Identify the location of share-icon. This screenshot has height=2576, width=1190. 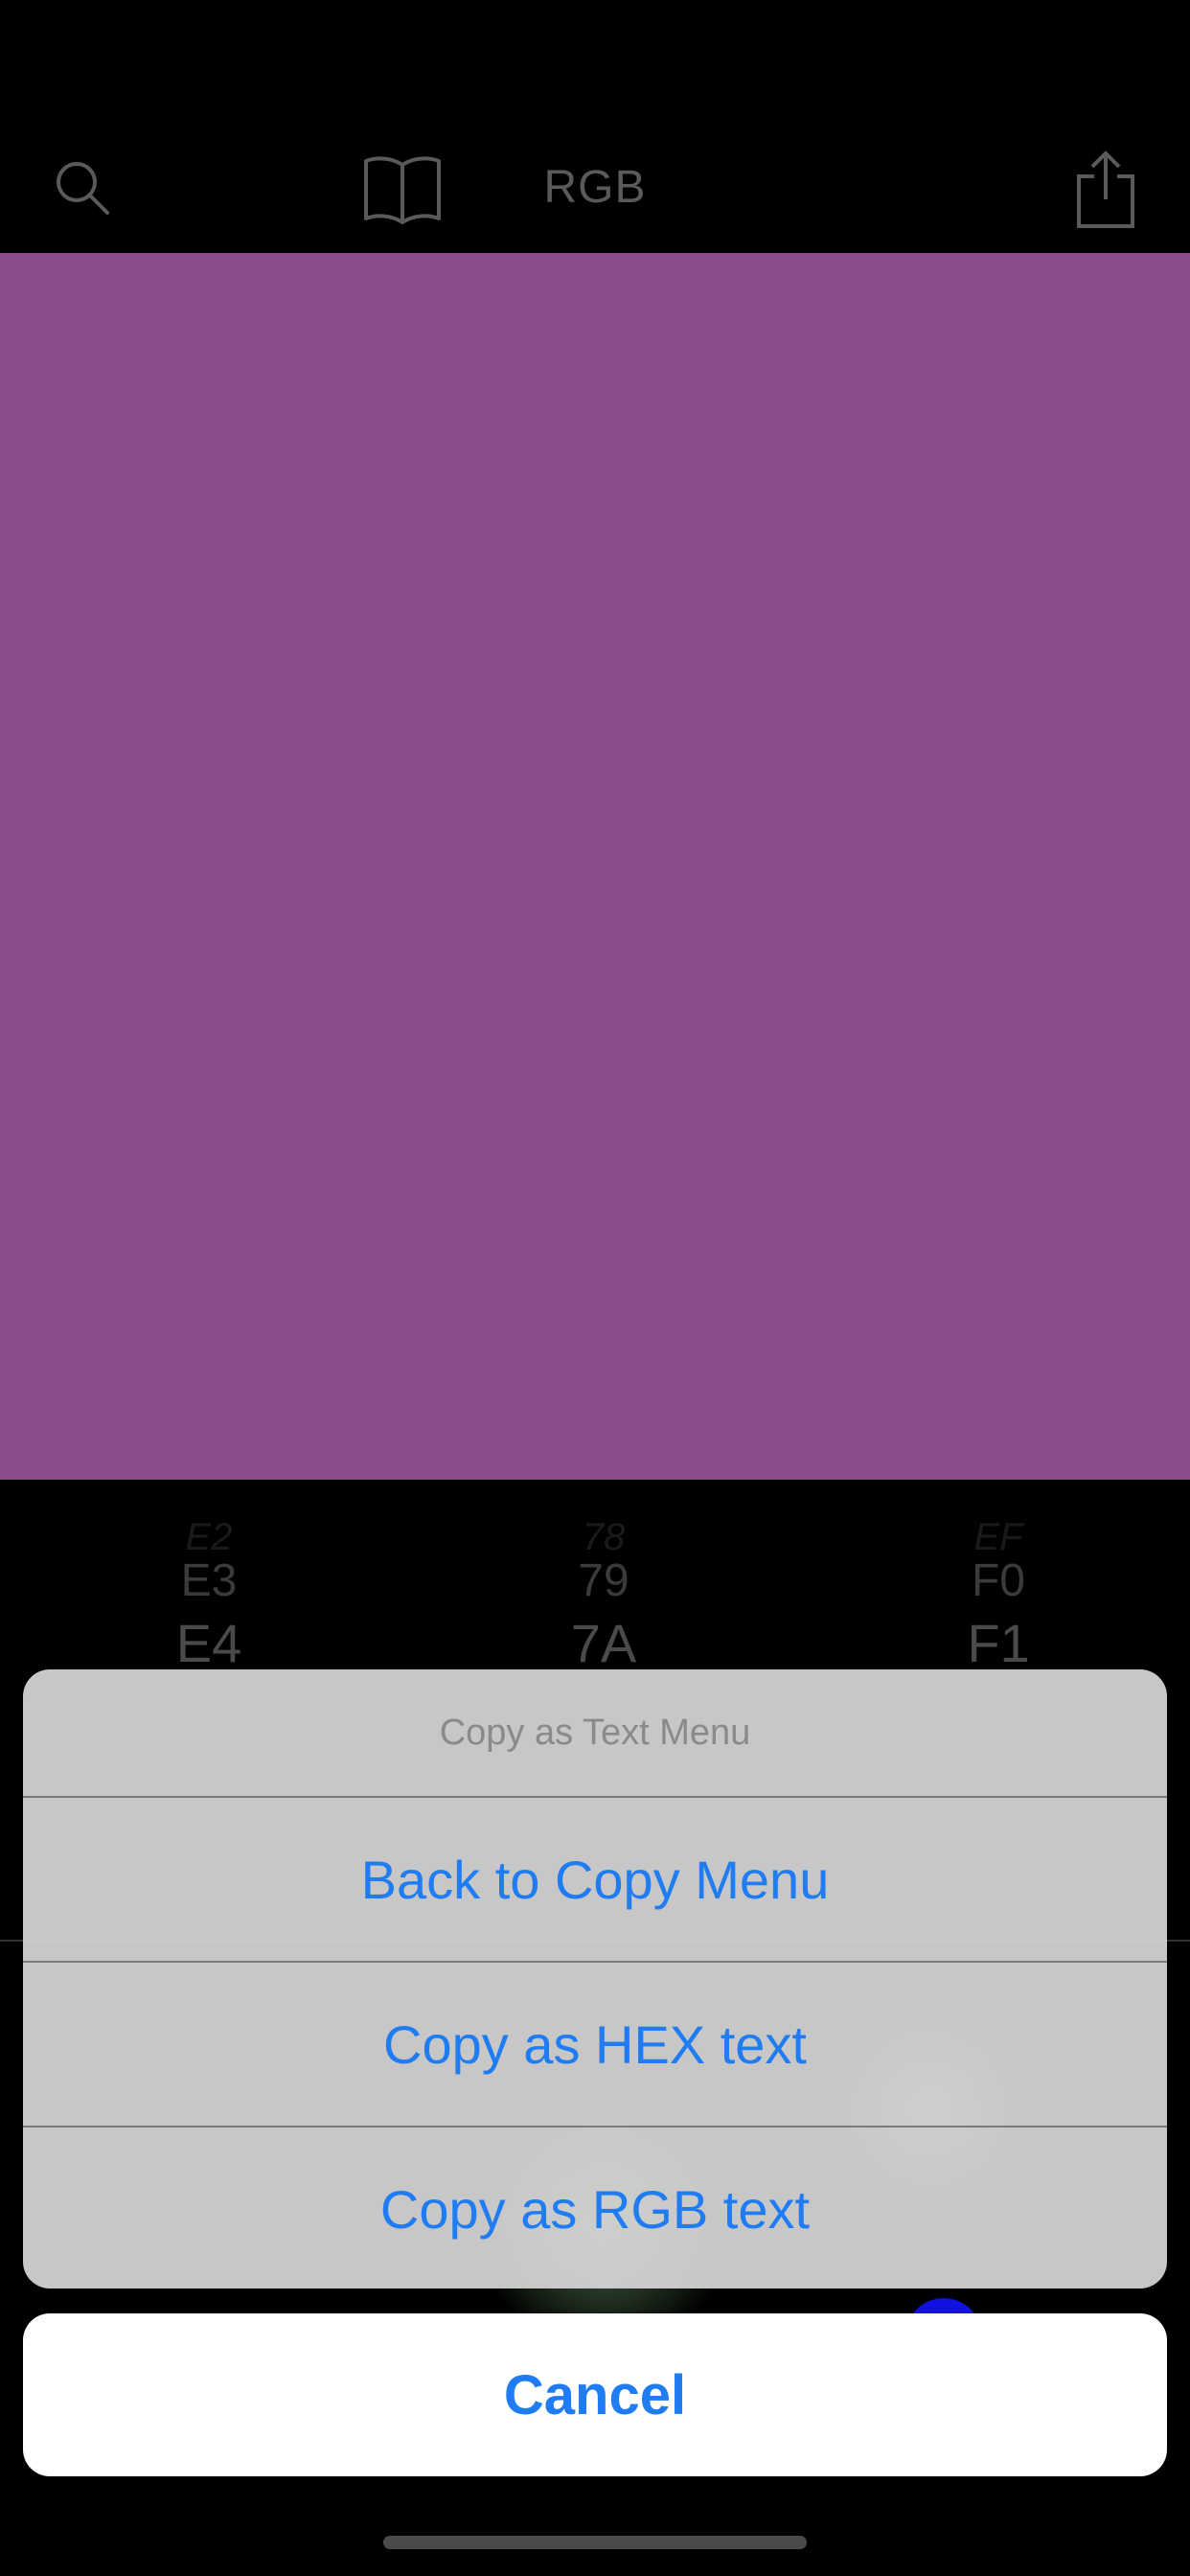
(1105, 193).